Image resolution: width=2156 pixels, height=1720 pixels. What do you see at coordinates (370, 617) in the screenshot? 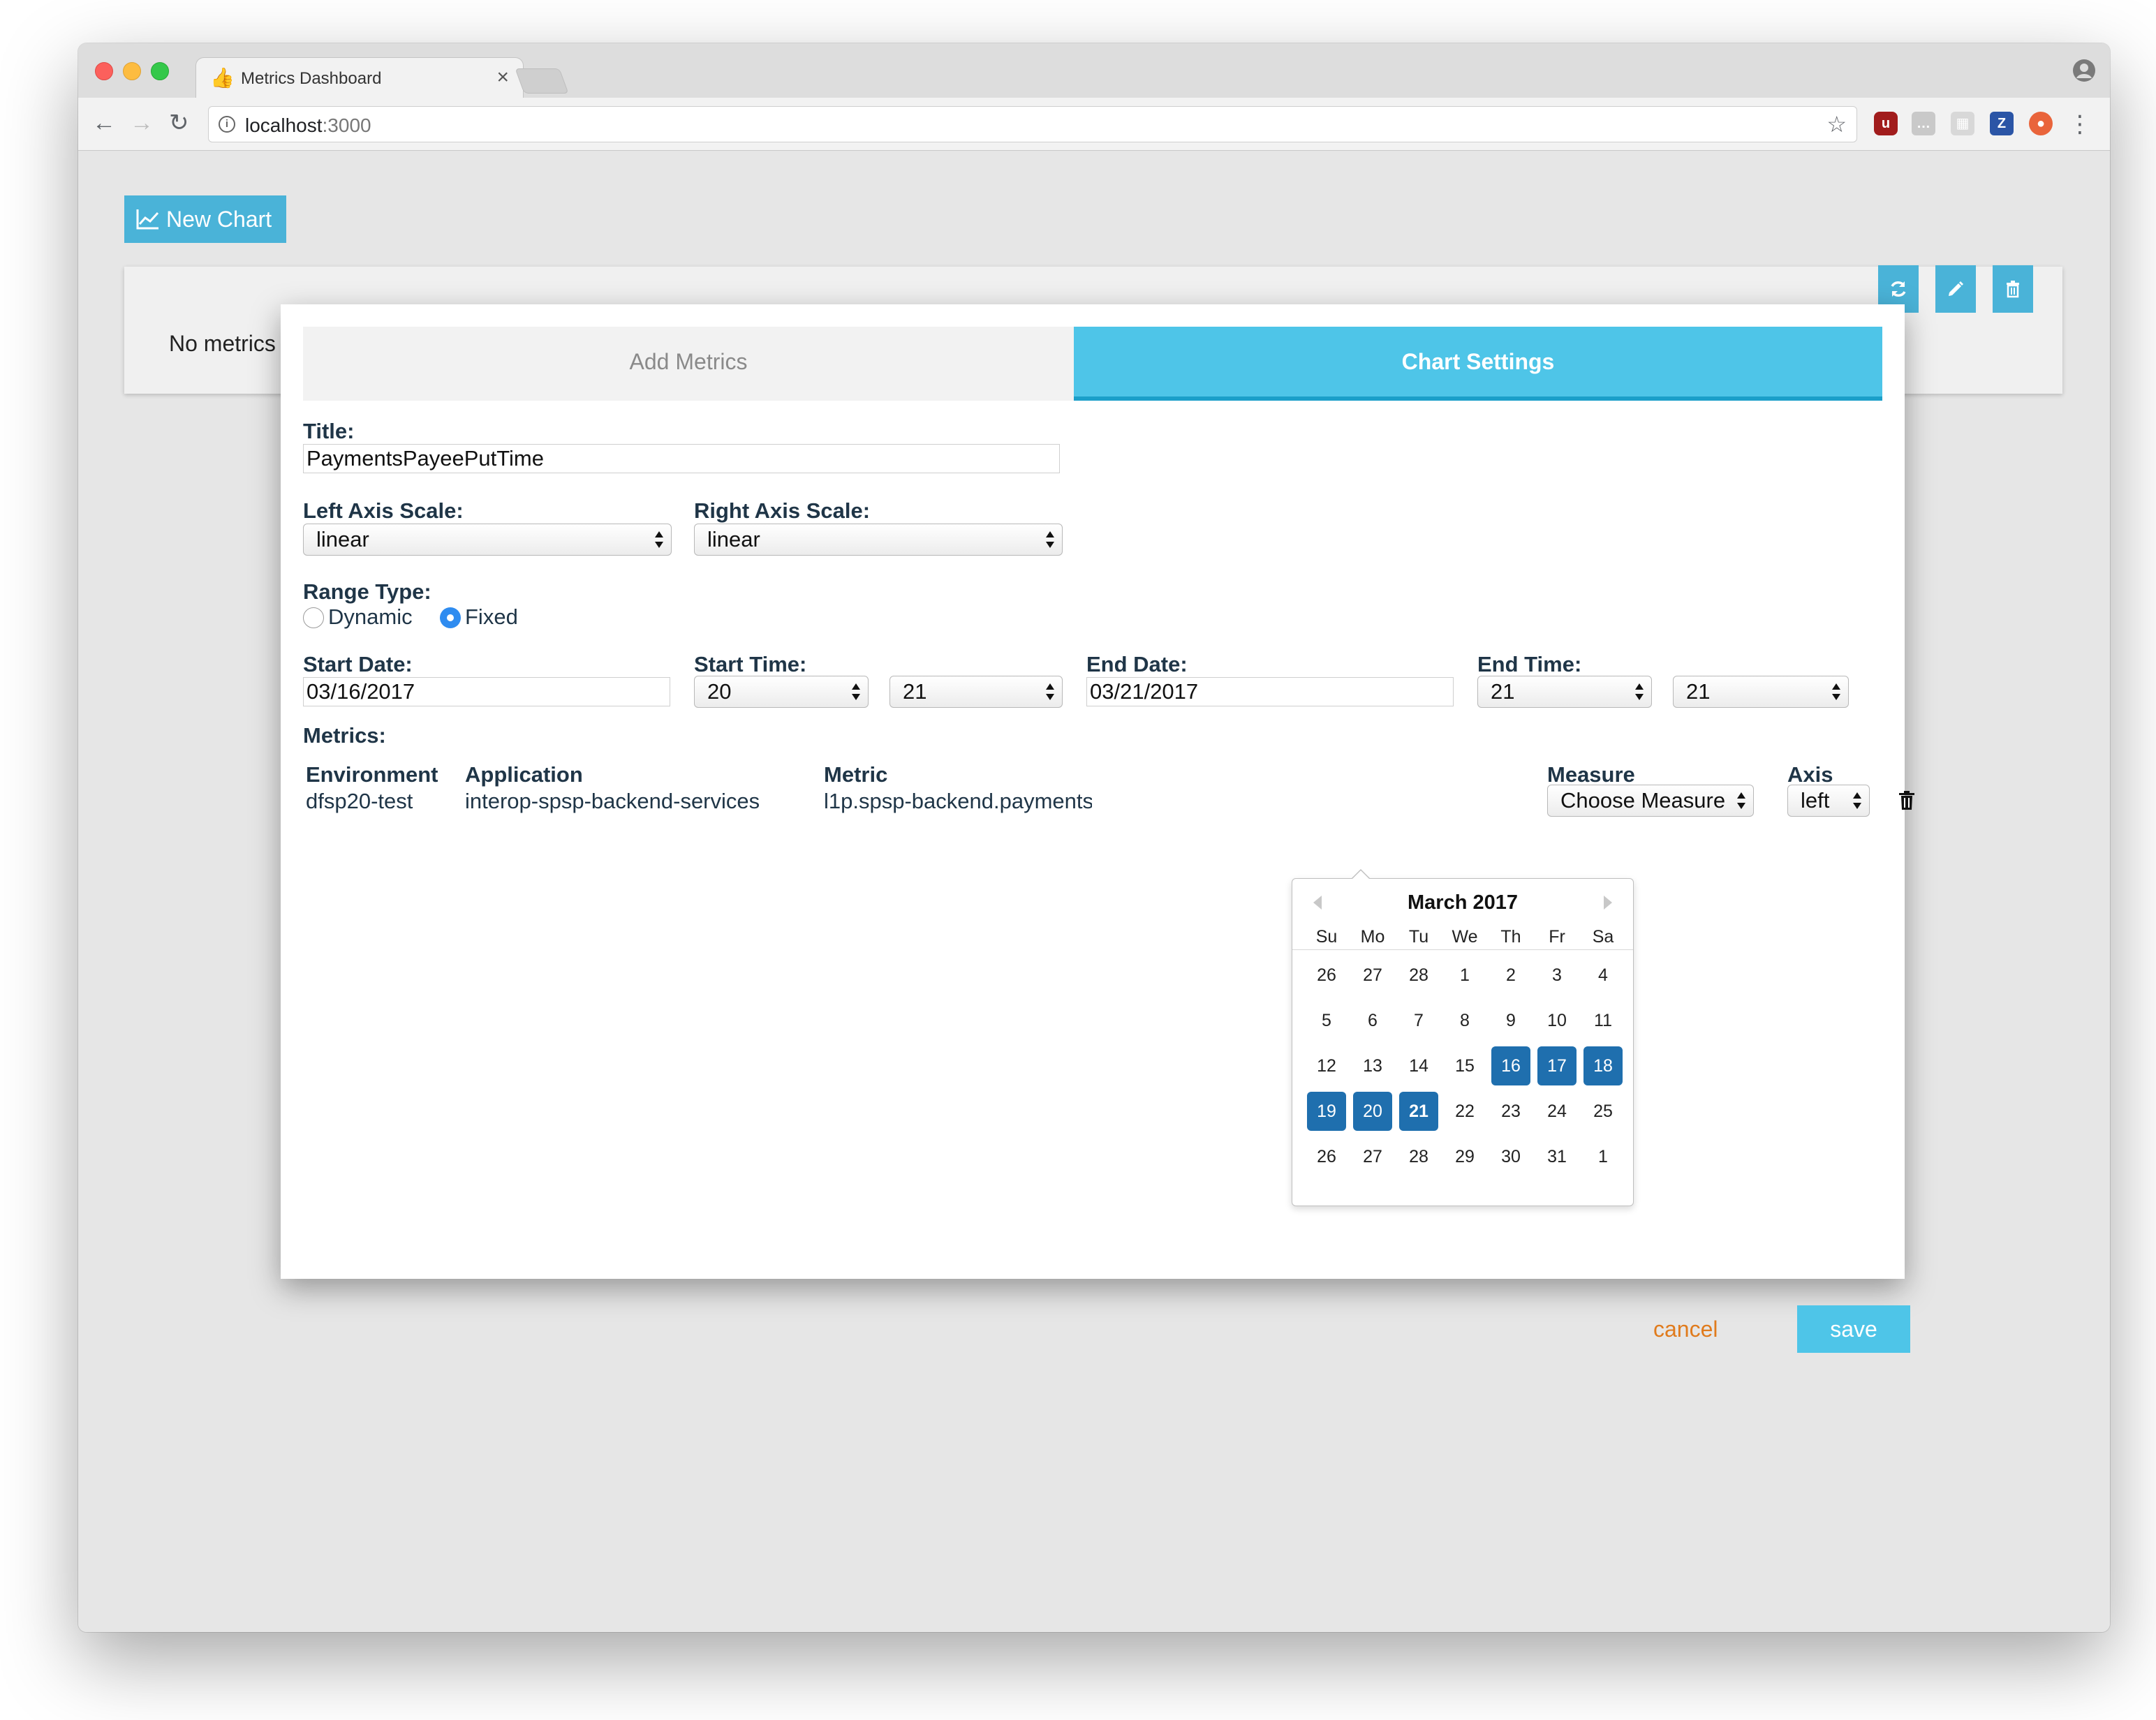
I see `range-dynamic-label: Dynamic` at bounding box center [370, 617].